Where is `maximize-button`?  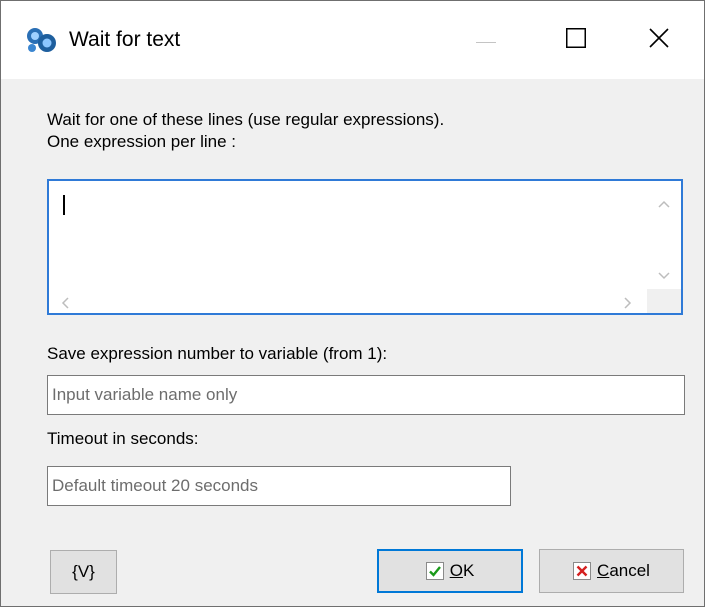
maximize-button is located at coordinates (576, 40).